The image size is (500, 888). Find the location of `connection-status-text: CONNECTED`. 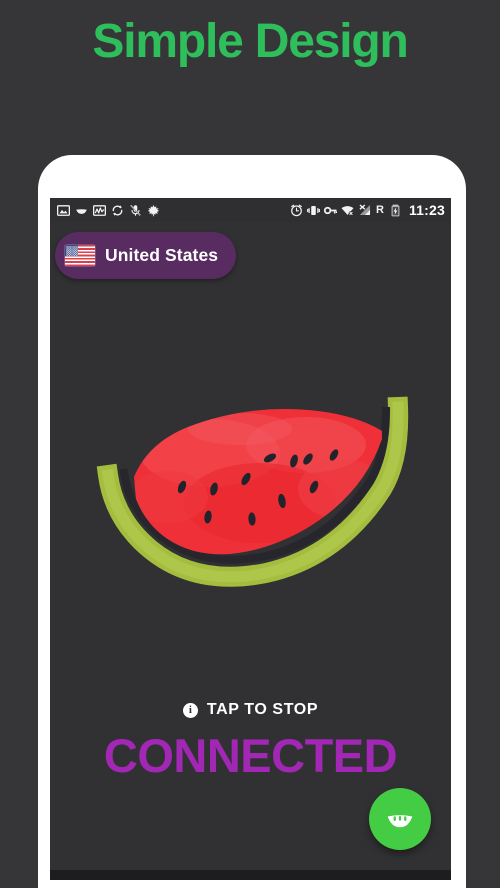

connection-status-text: CONNECTED is located at coordinates (250, 755).